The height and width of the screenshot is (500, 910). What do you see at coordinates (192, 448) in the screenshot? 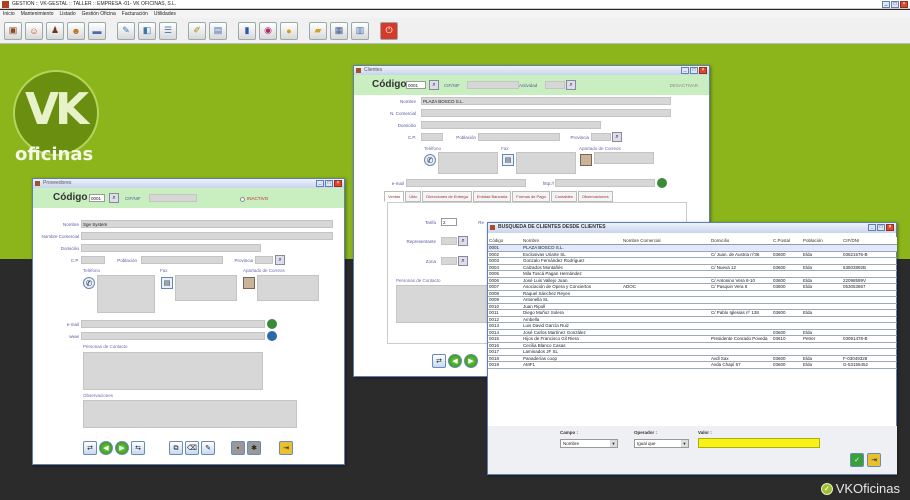
I see `delete-icon: ⌫` at bounding box center [192, 448].